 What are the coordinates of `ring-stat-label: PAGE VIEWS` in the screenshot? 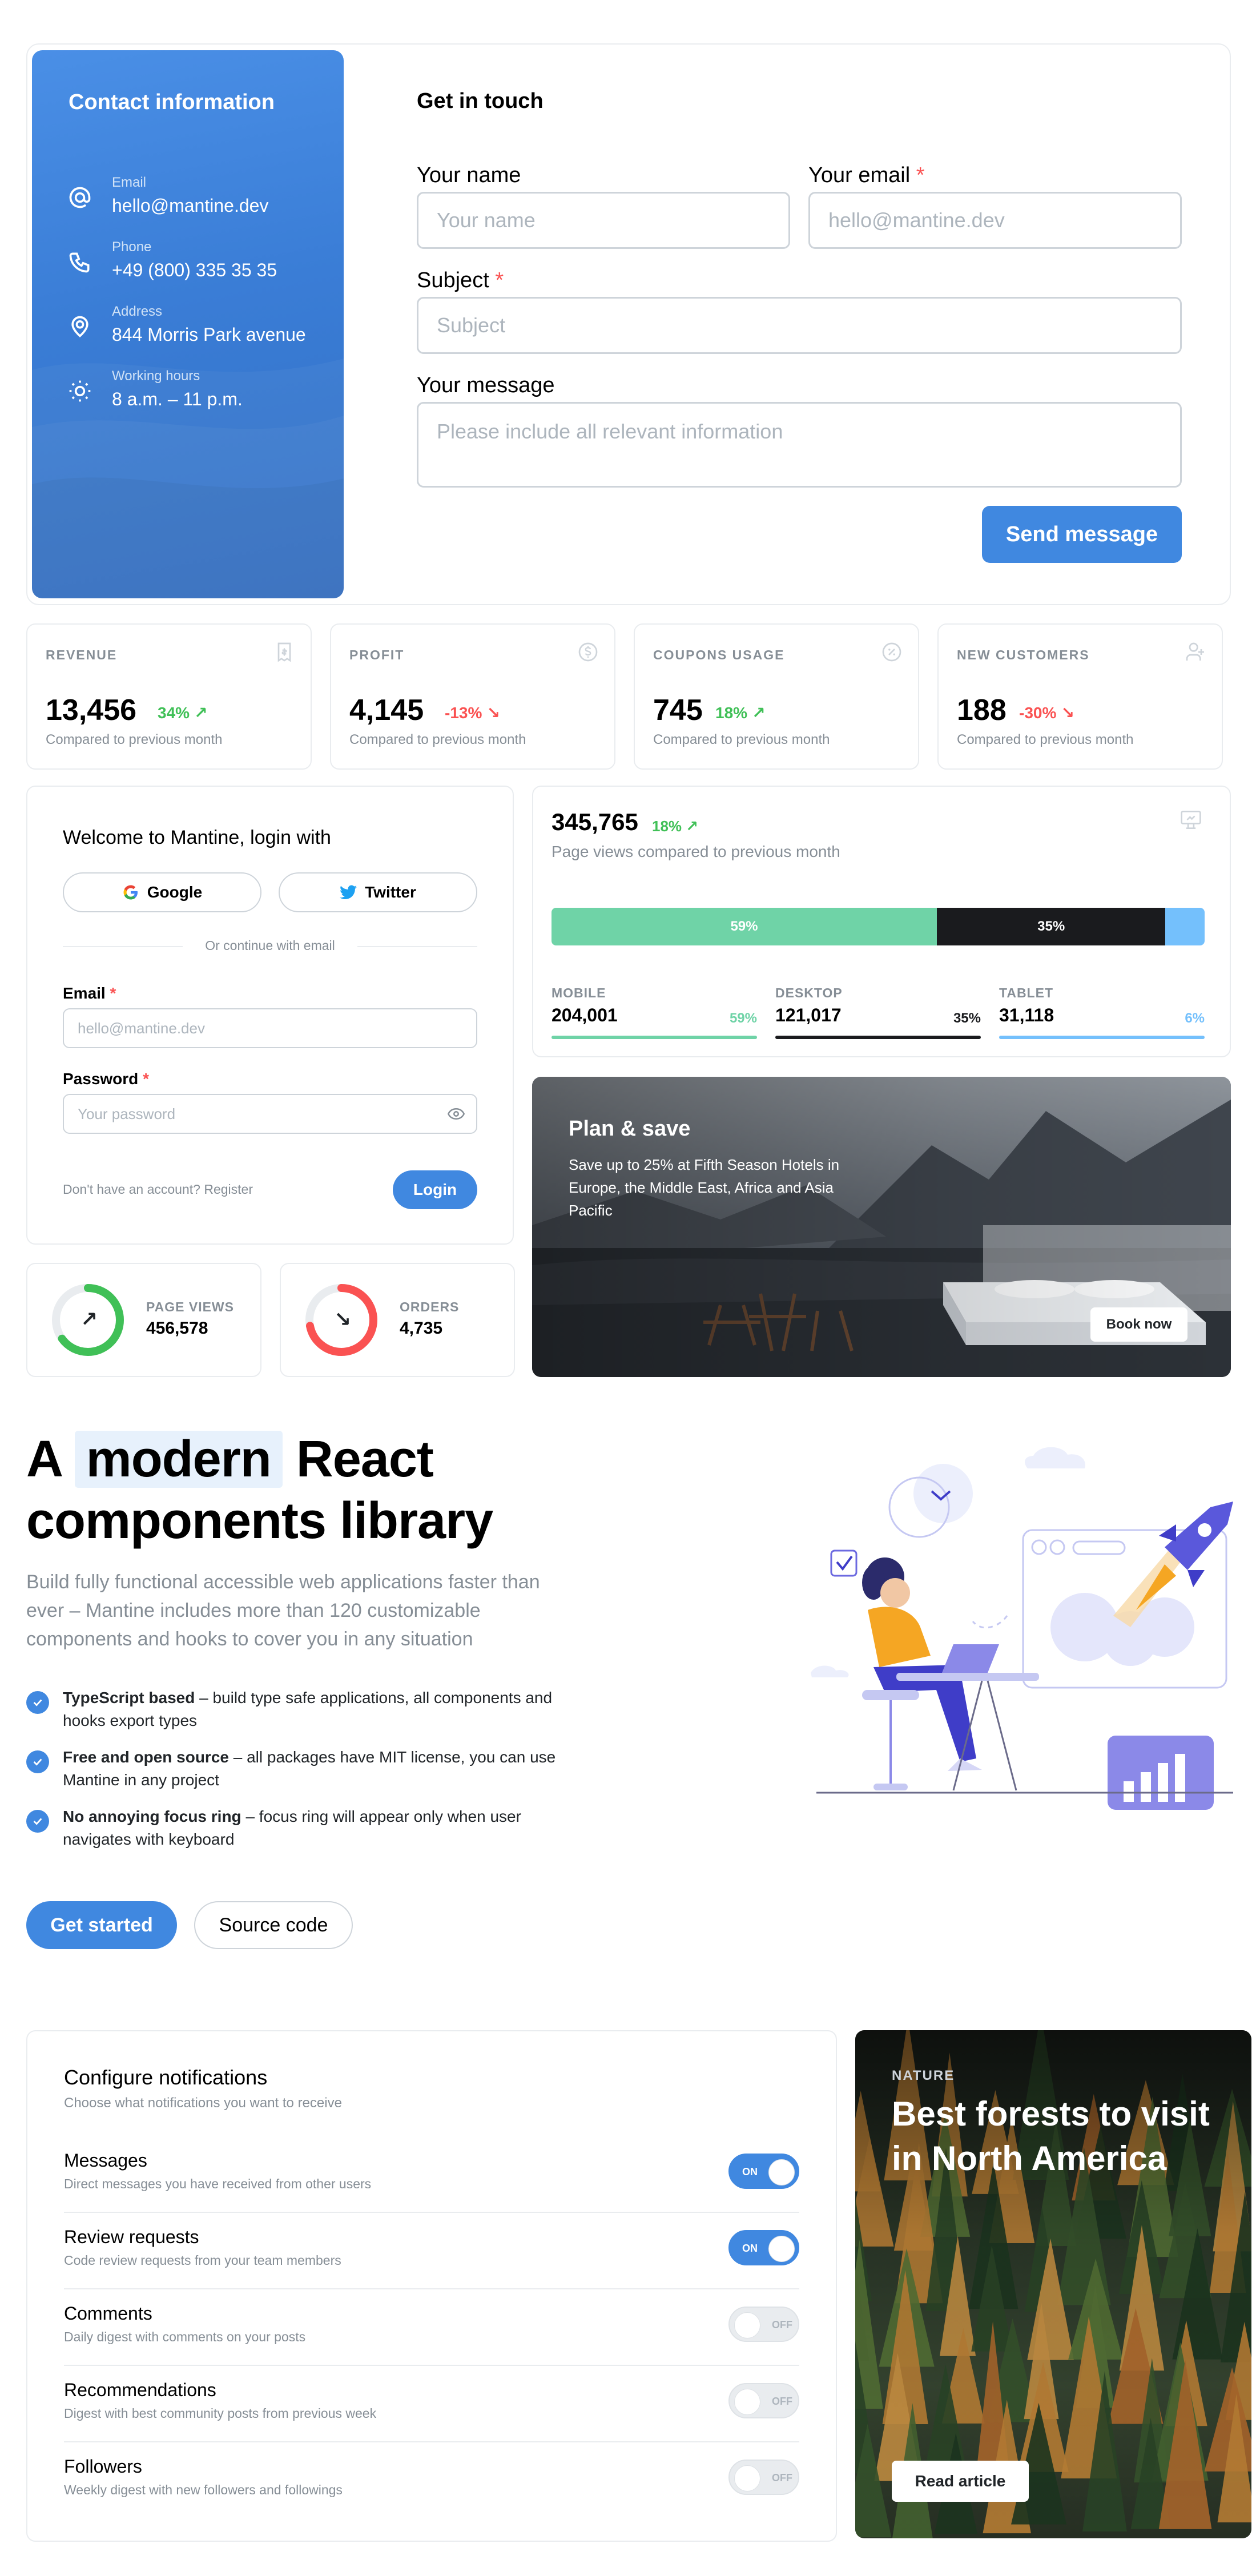 It's located at (190, 1306).